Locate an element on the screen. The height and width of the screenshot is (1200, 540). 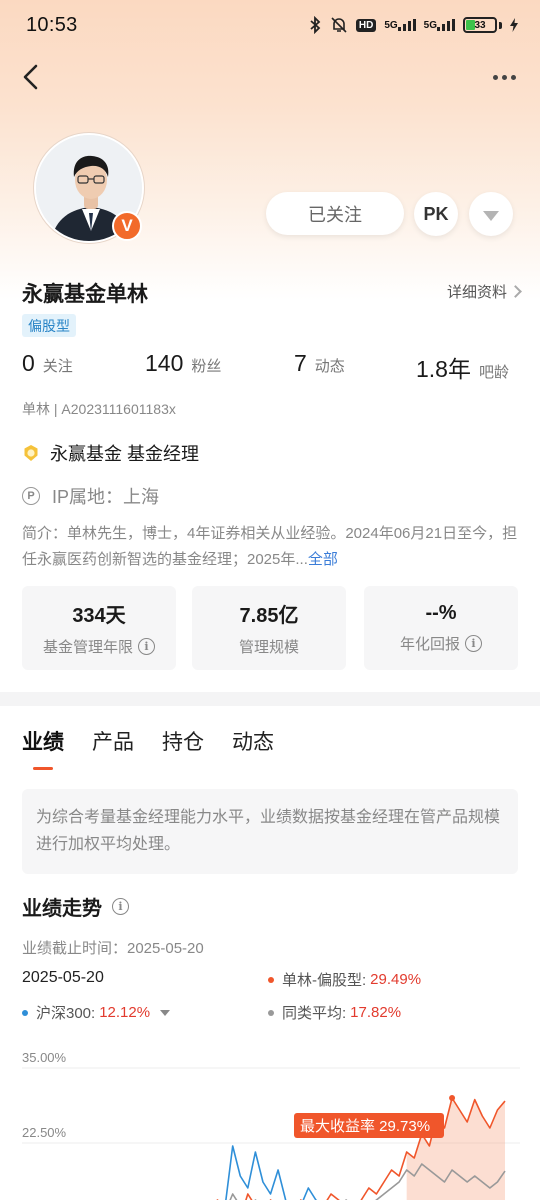
ip-location-row: P IP属地：上海 is located at coordinates (90, 496).